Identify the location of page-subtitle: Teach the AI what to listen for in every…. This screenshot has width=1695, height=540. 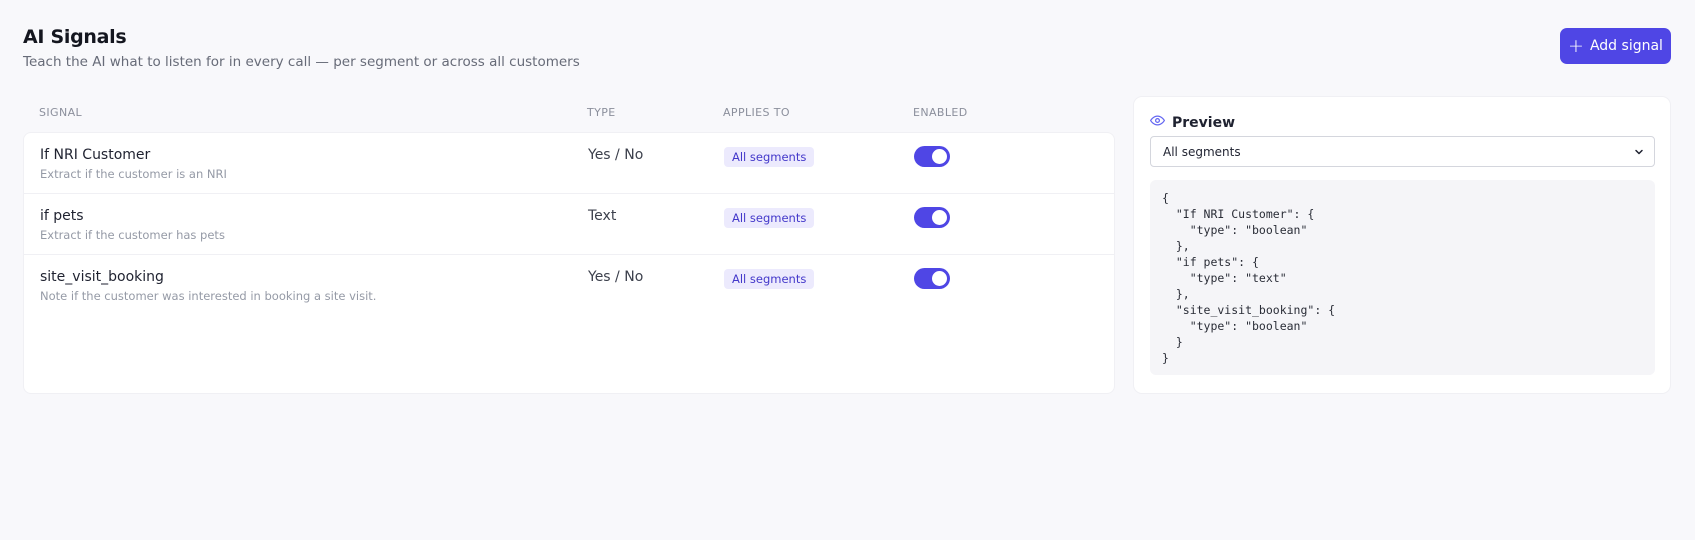
(301, 62).